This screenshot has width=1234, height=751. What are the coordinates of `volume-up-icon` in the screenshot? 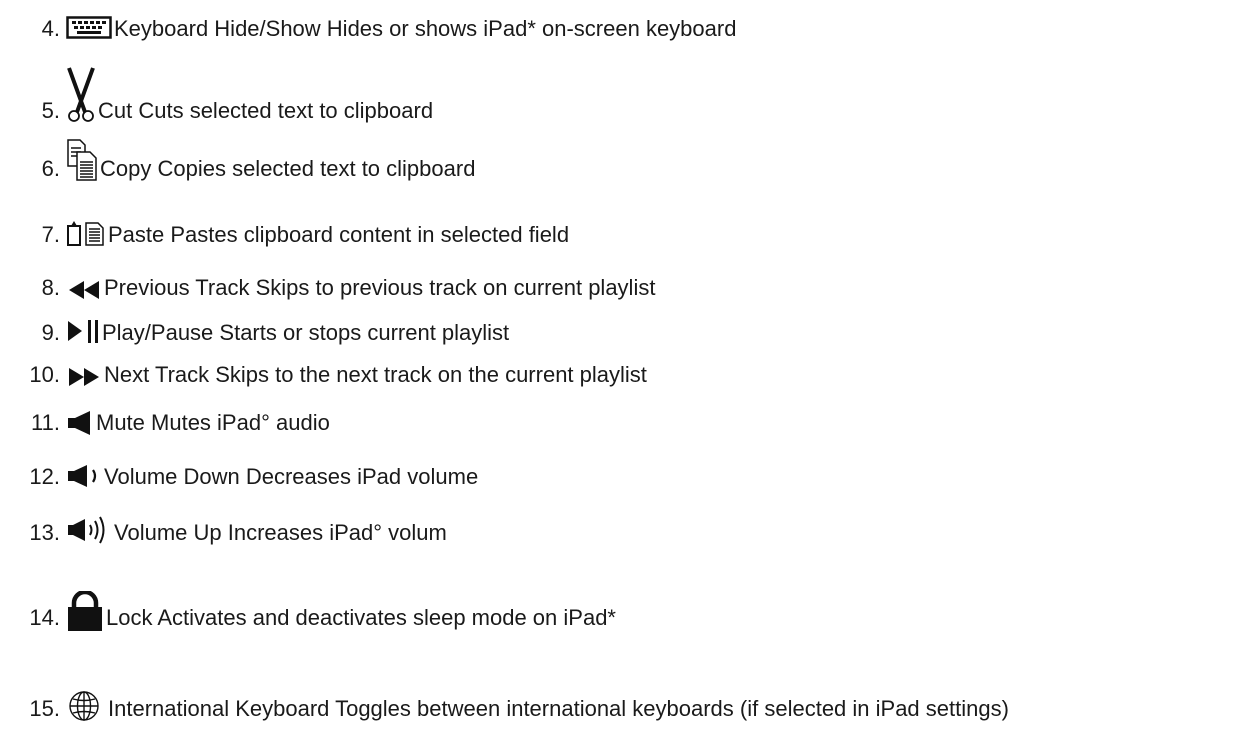 It's located at (89, 530).